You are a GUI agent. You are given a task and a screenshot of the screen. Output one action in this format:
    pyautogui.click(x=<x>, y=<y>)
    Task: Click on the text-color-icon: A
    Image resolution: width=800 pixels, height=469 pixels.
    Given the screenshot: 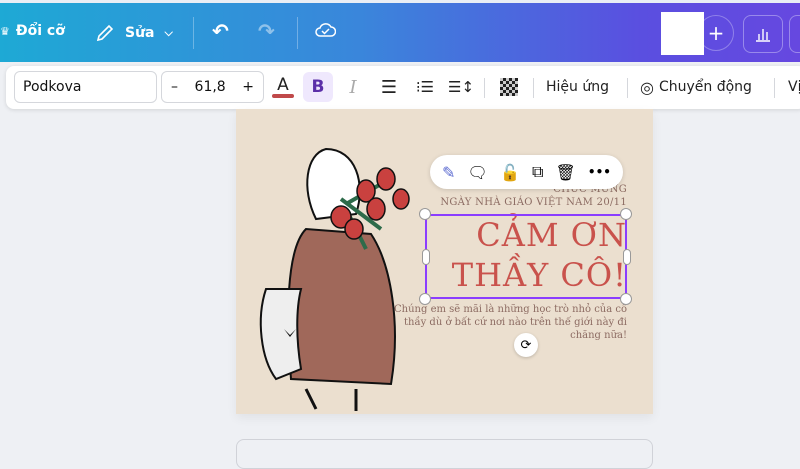 What is the action you would take?
    pyautogui.click(x=283, y=85)
    